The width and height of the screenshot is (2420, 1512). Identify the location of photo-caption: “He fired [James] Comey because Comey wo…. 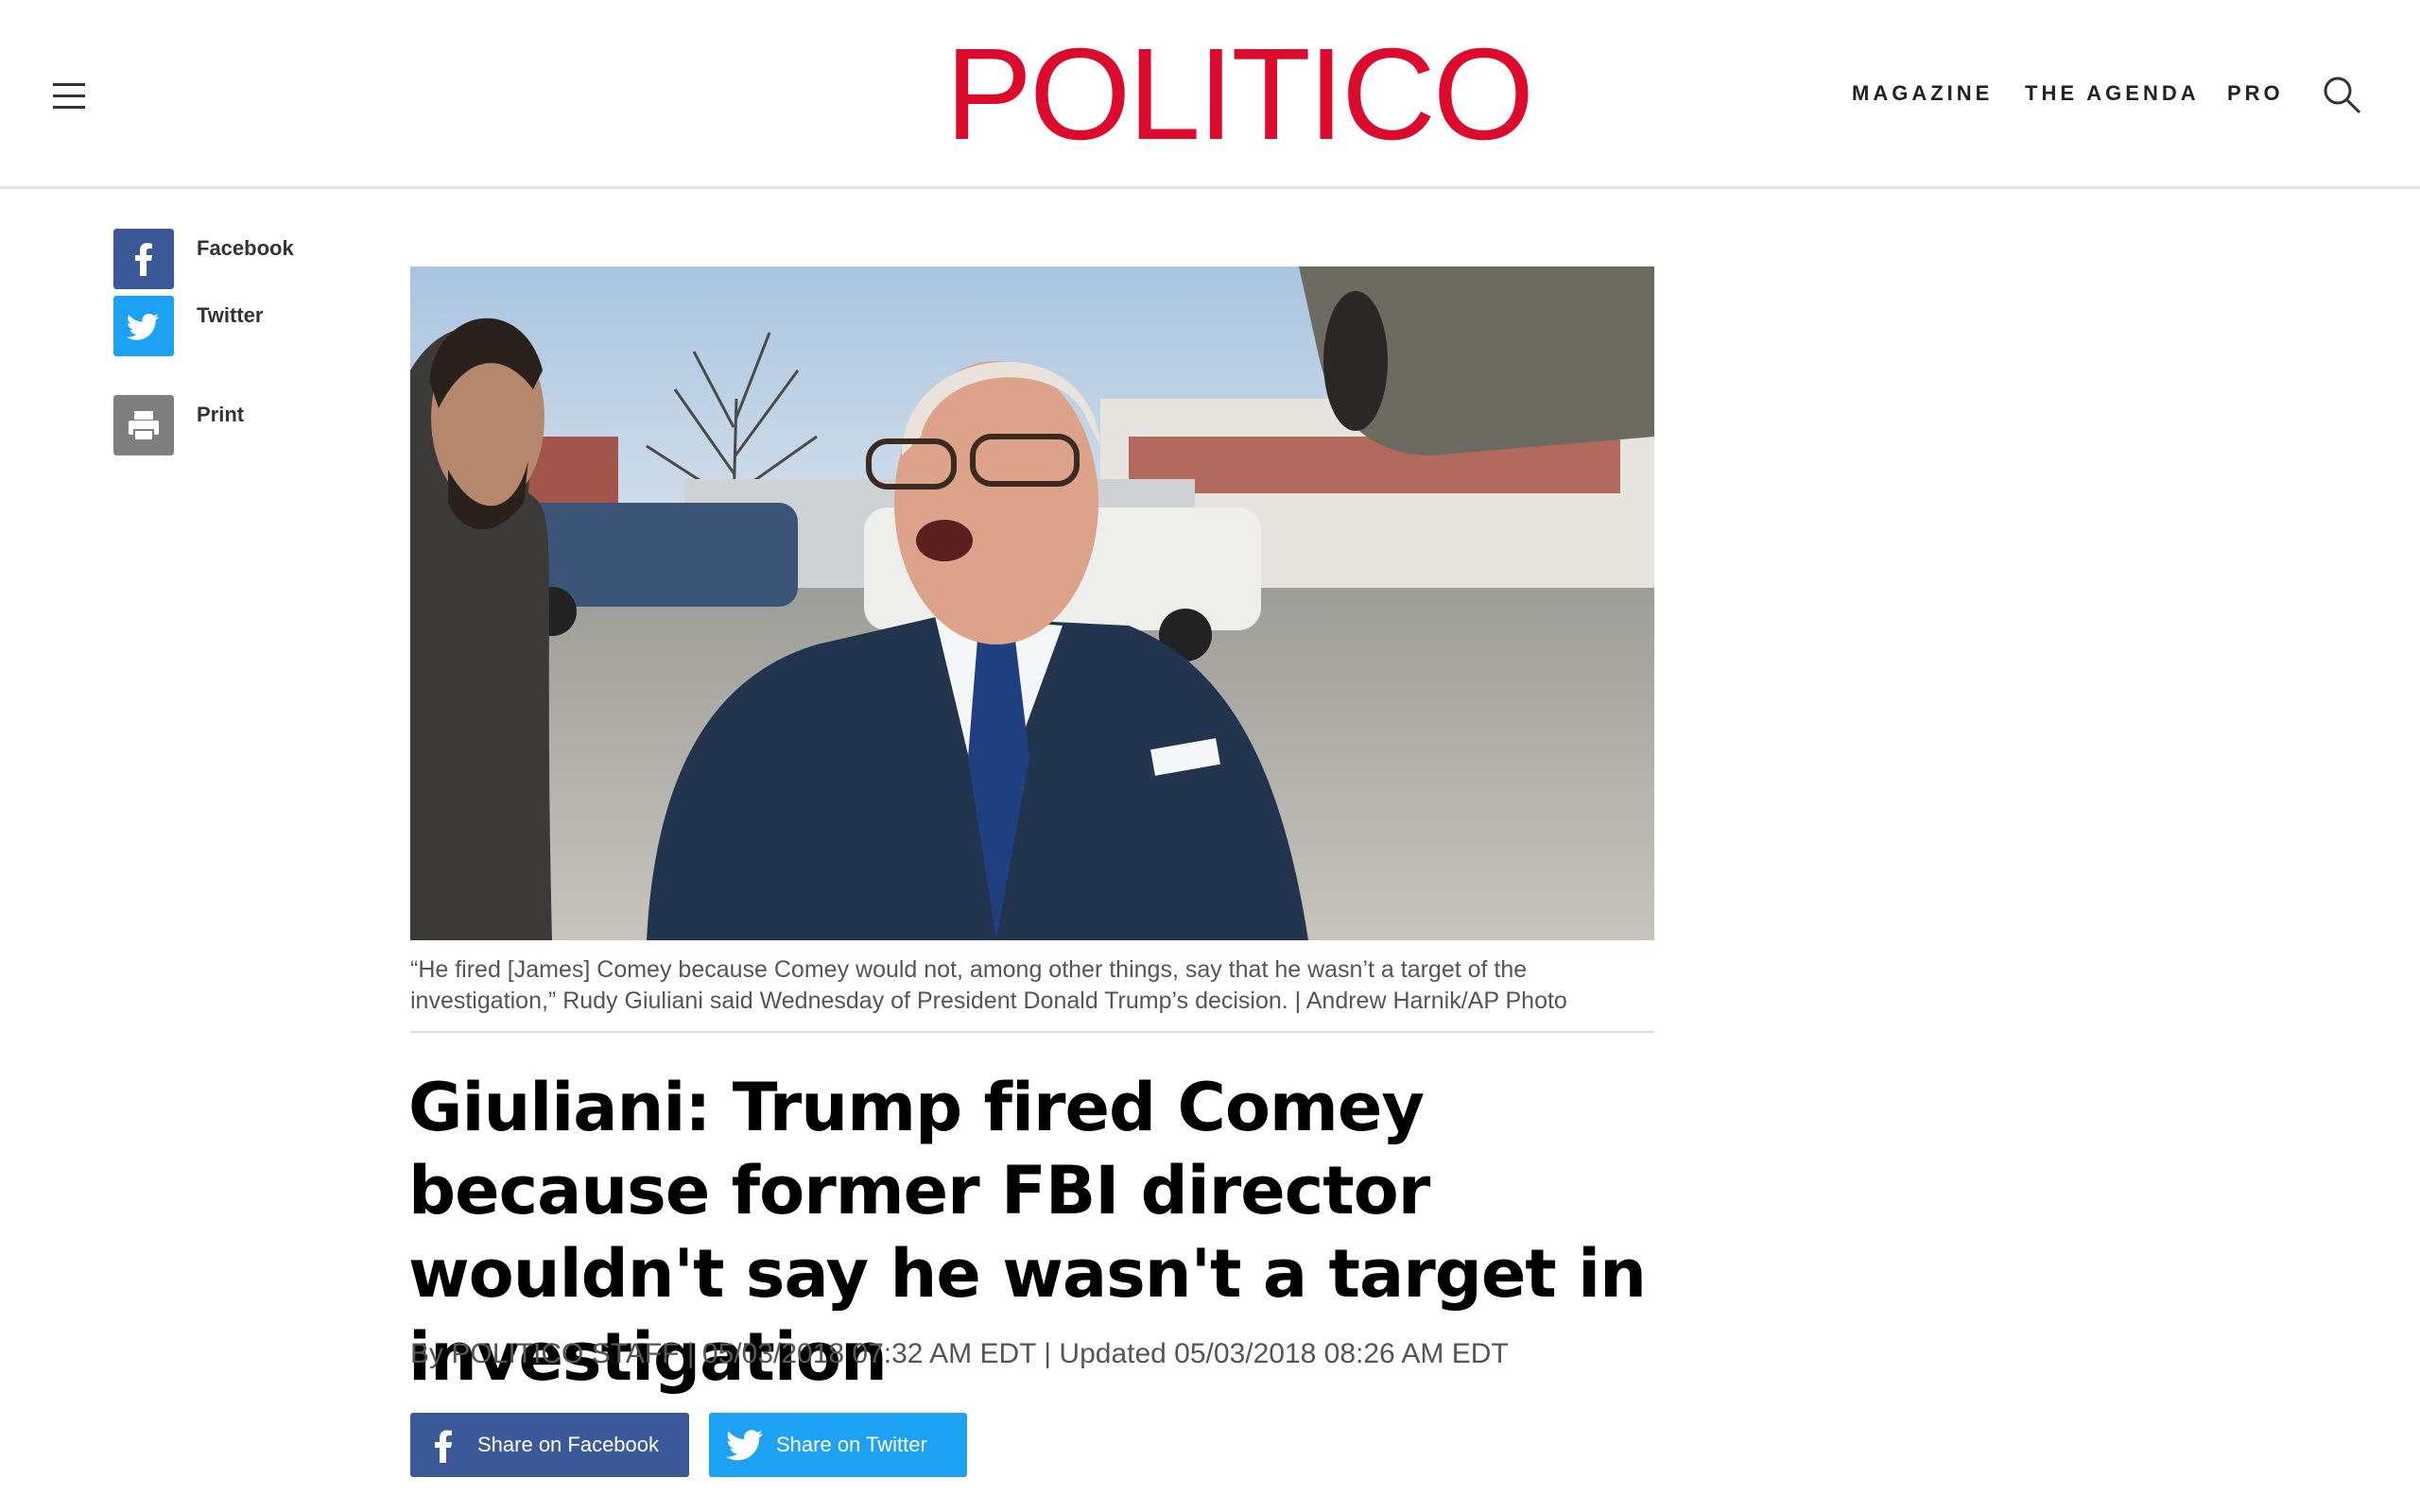
(989, 985).